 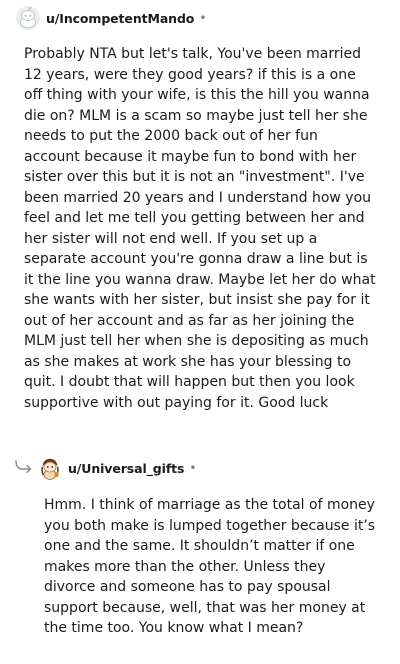 What do you see at coordinates (50, 468) in the screenshot?
I see `custom-snoo-avatar-icon` at bounding box center [50, 468].